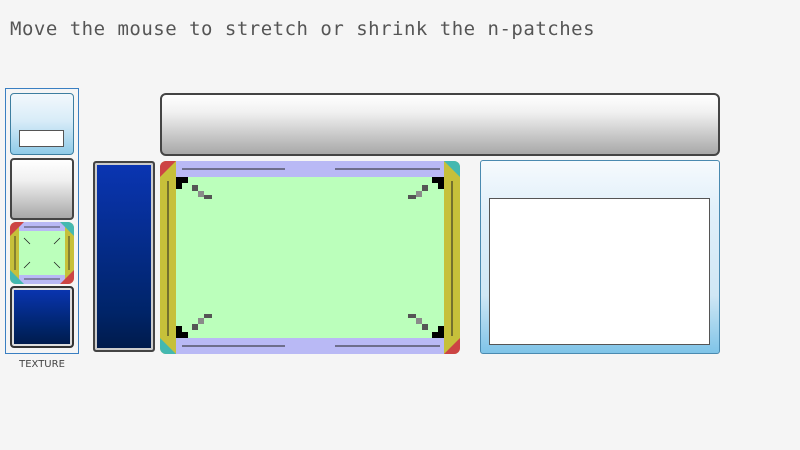  What do you see at coordinates (440, 124) in the screenshot?
I see `horizontal-npatch` at bounding box center [440, 124].